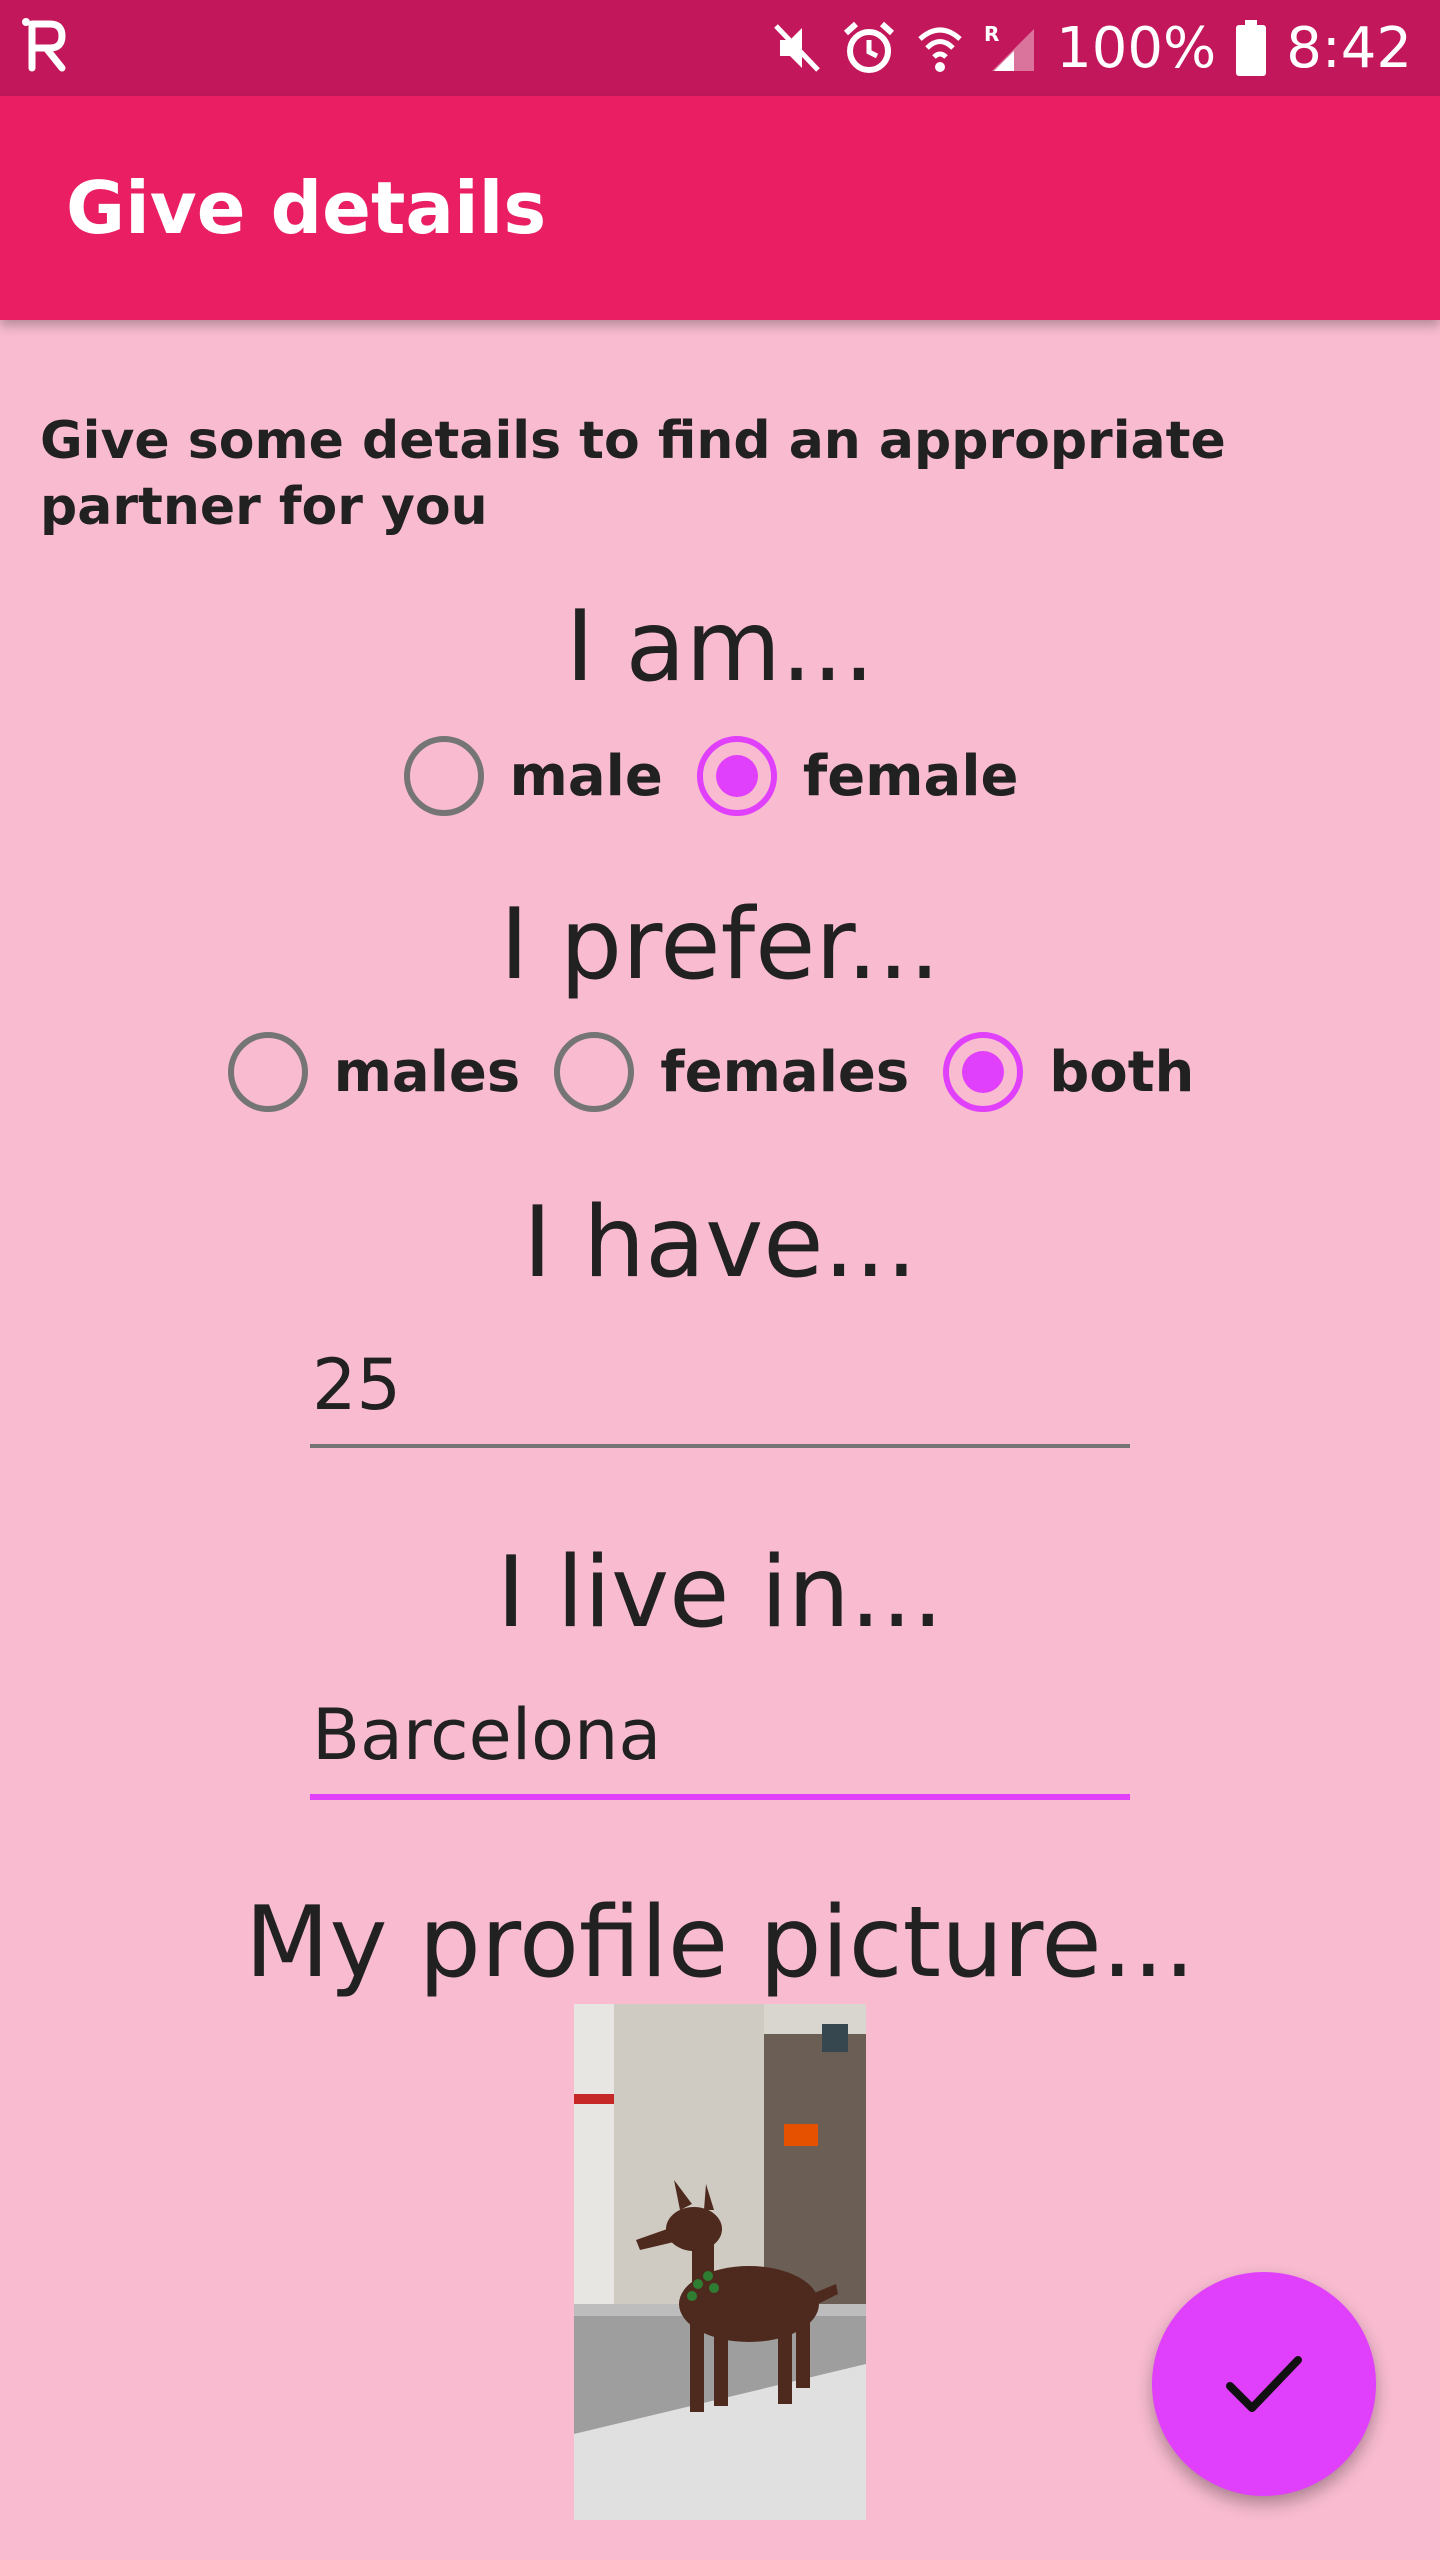  I want to click on location-field, so click(720, 1747).